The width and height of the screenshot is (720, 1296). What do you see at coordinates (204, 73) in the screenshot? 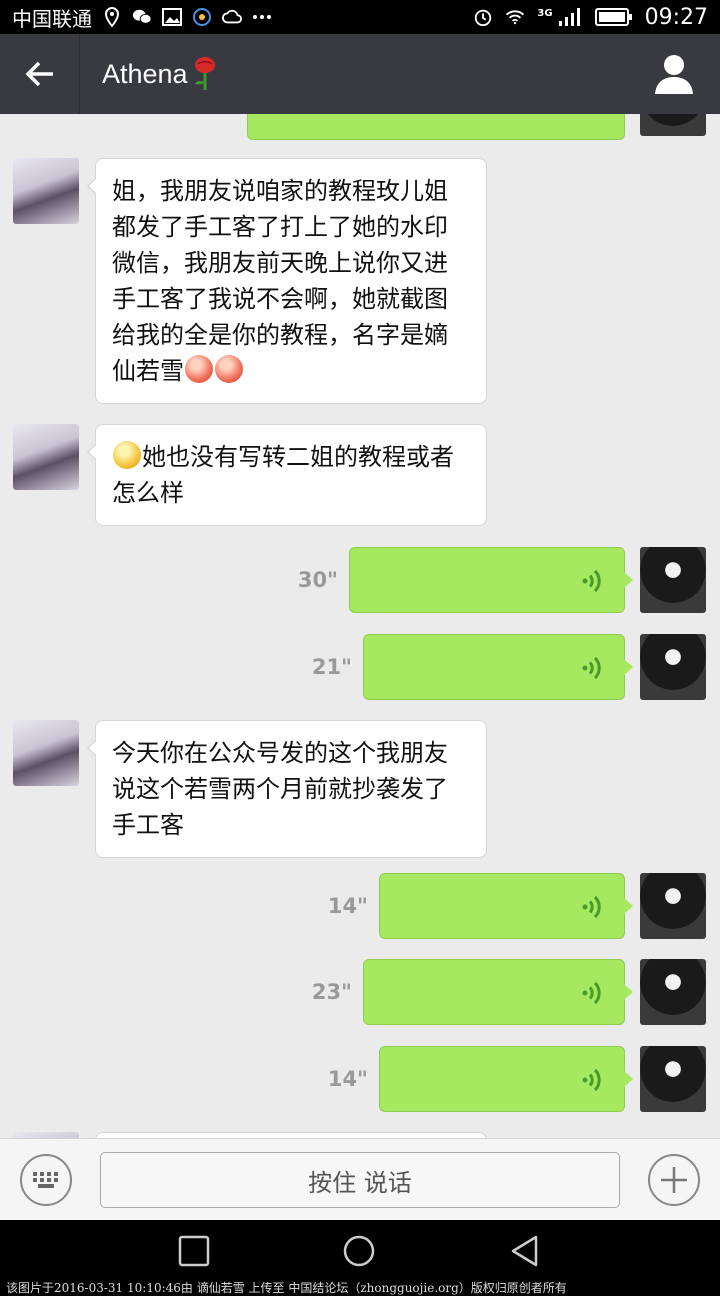
I see `rose-icon` at bounding box center [204, 73].